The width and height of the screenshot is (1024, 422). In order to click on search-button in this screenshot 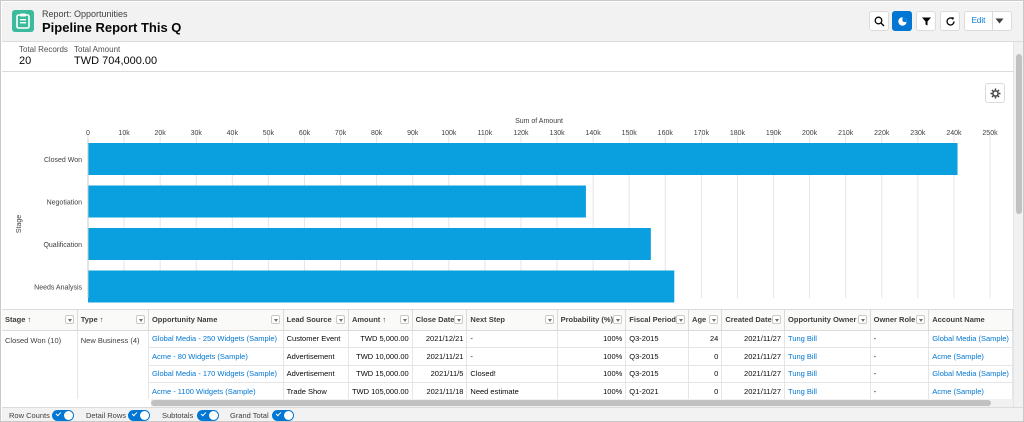, I will do `click(879, 21)`.